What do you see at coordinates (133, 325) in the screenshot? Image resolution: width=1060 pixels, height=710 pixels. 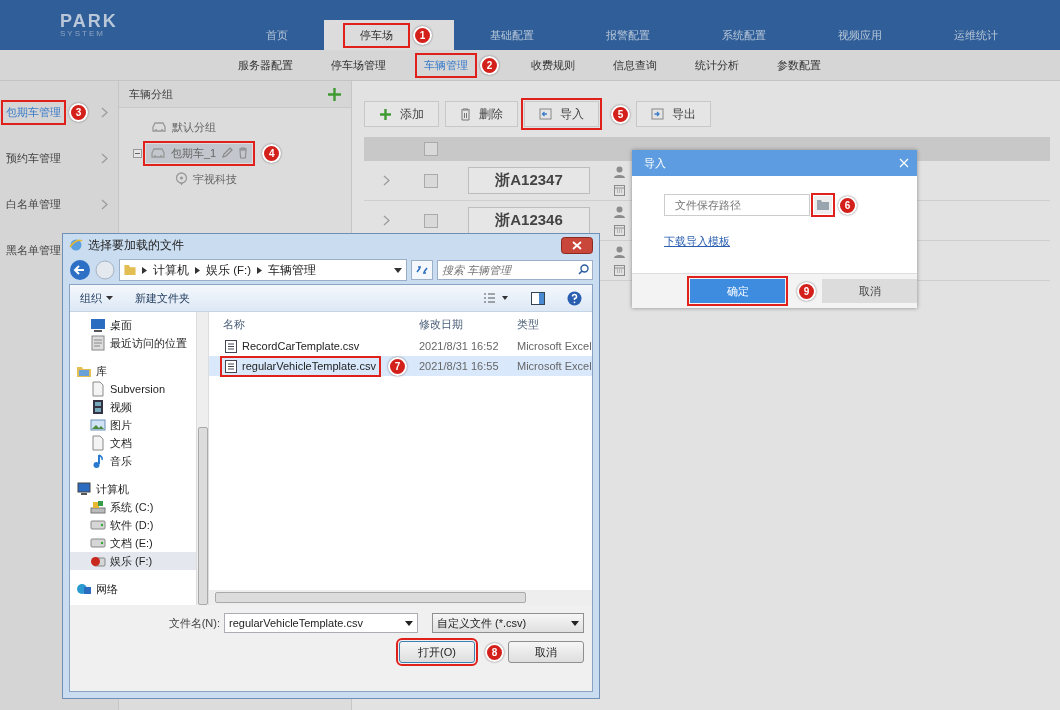 I see `nav-pane-item: 桌面` at bounding box center [133, 325].